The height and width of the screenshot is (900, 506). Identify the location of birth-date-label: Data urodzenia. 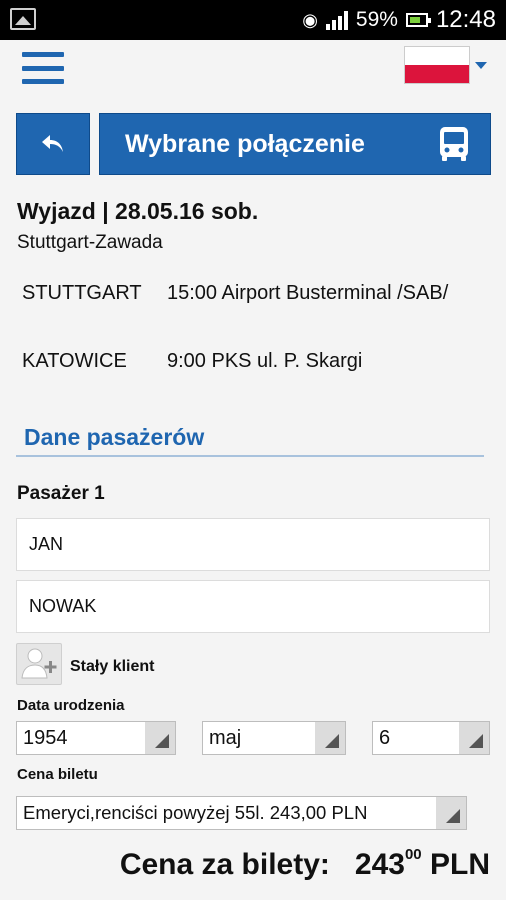
(71, 705).